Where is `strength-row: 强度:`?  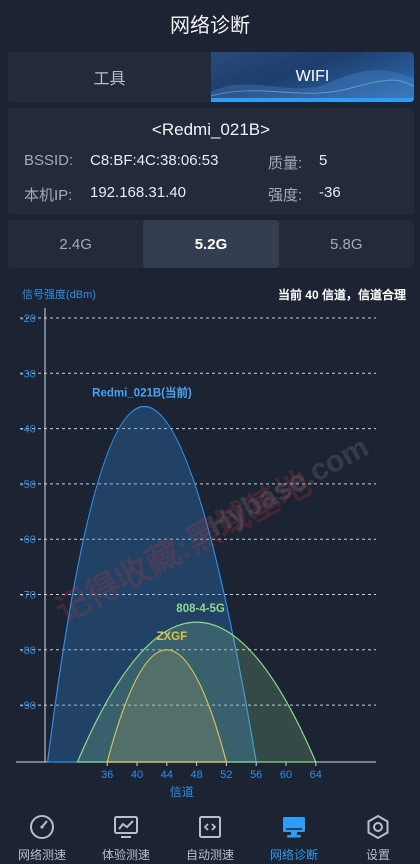
strength-row: 强度: is located at coordinates (285, 194).